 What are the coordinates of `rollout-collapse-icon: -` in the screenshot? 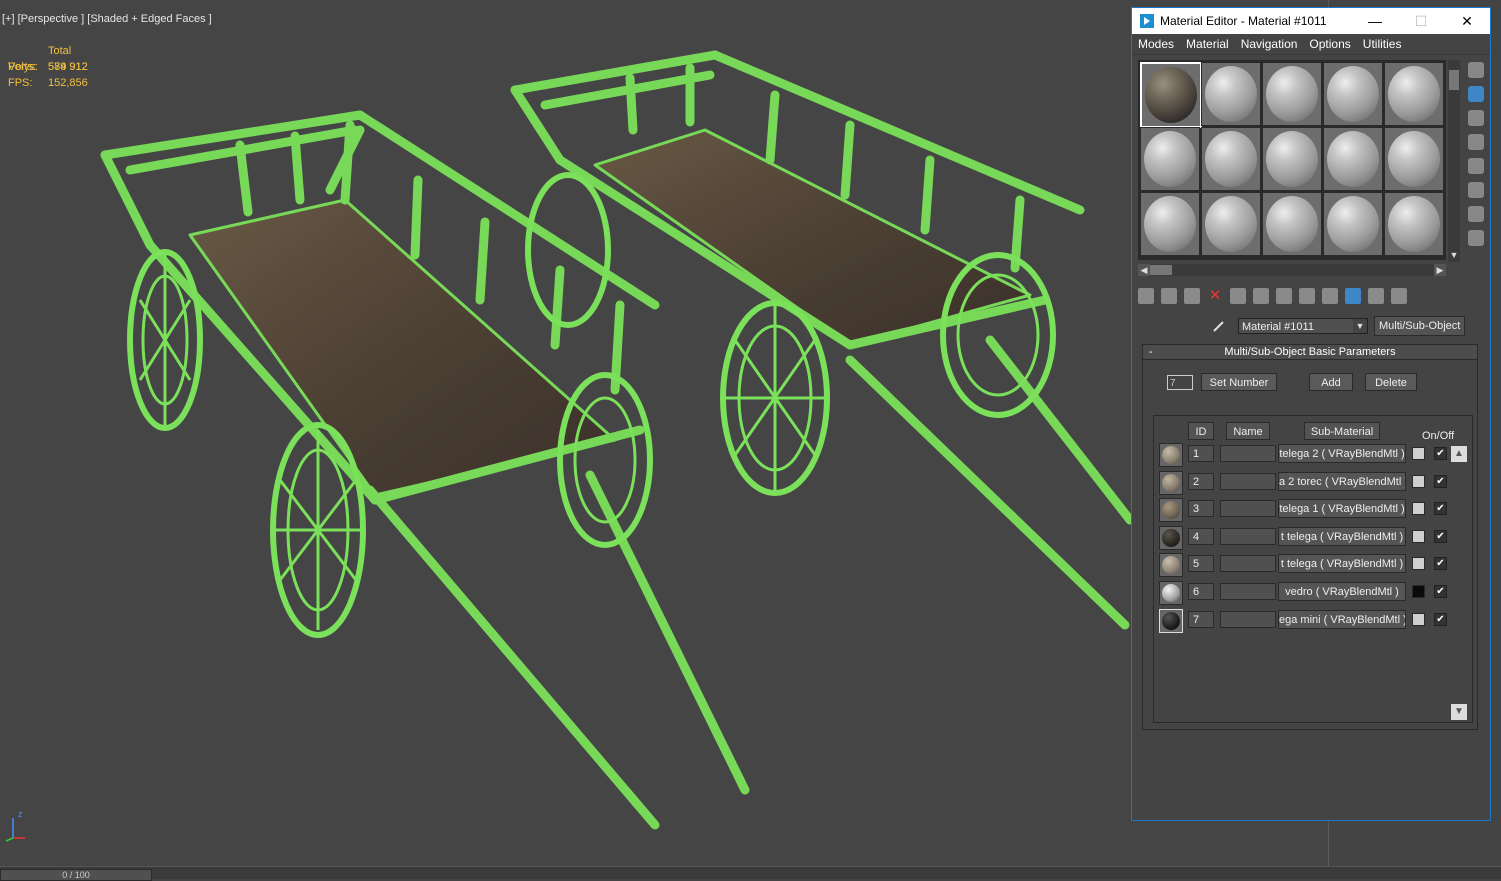 It's located at (1151, 352).